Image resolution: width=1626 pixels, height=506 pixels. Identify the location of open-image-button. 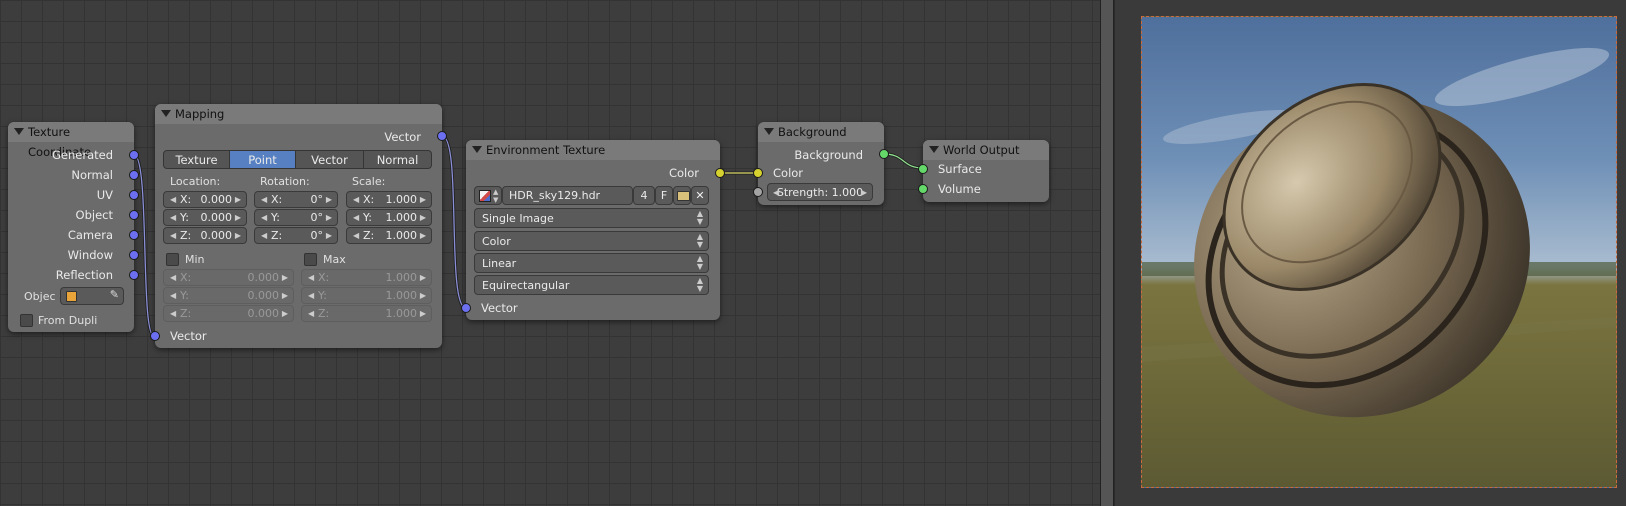
(682, 195).